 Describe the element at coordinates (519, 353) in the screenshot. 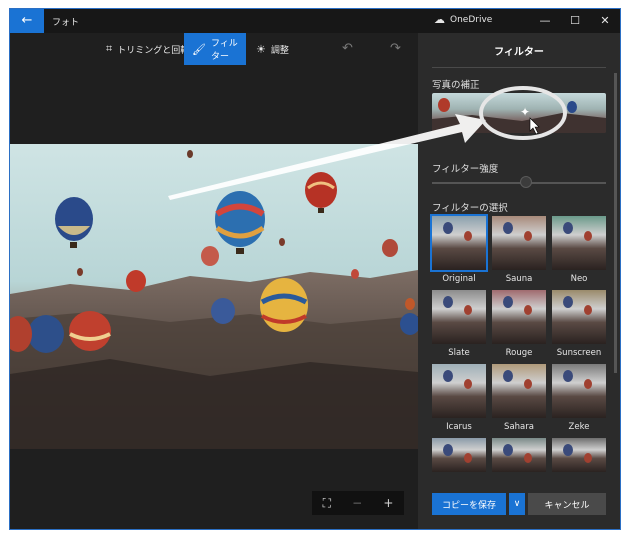

I see `filter-label: Rouge` at that location.